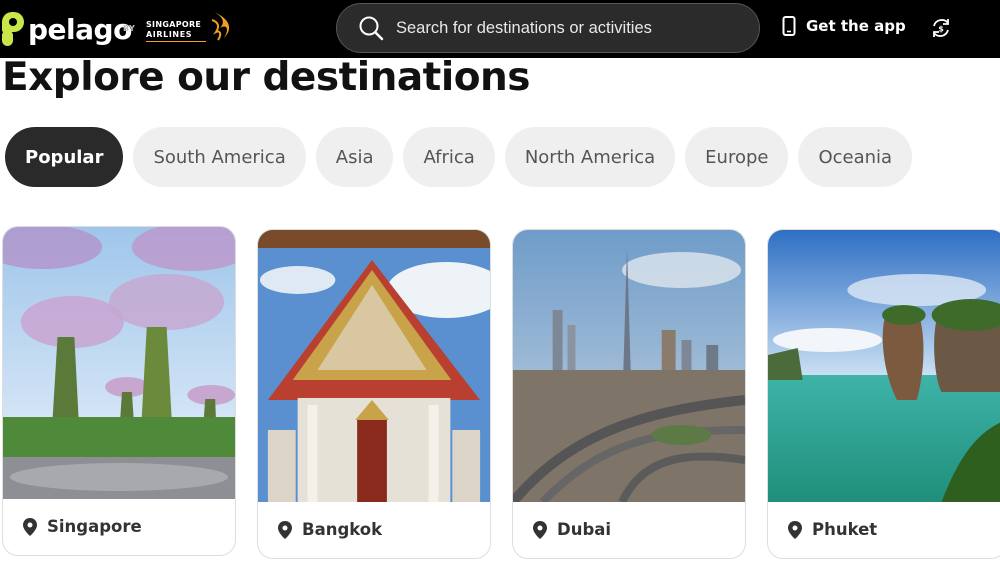 The height and width of the screenshot is (561, 1000). I want to click on destination-card-dubai: Dubai, so click(629, 394).